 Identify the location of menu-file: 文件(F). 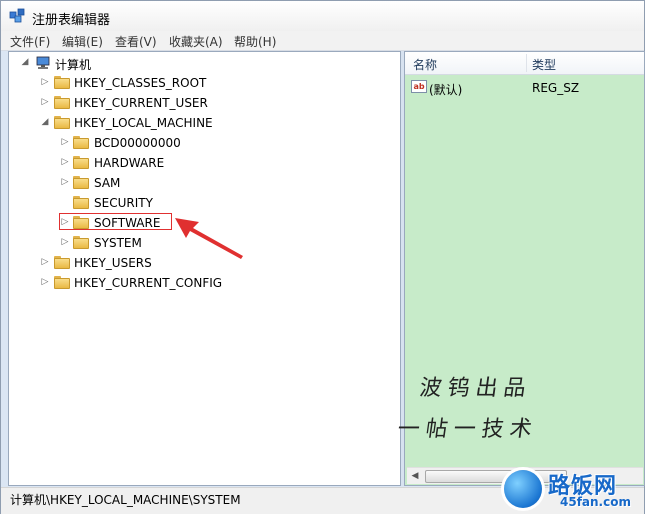
(30, 41).